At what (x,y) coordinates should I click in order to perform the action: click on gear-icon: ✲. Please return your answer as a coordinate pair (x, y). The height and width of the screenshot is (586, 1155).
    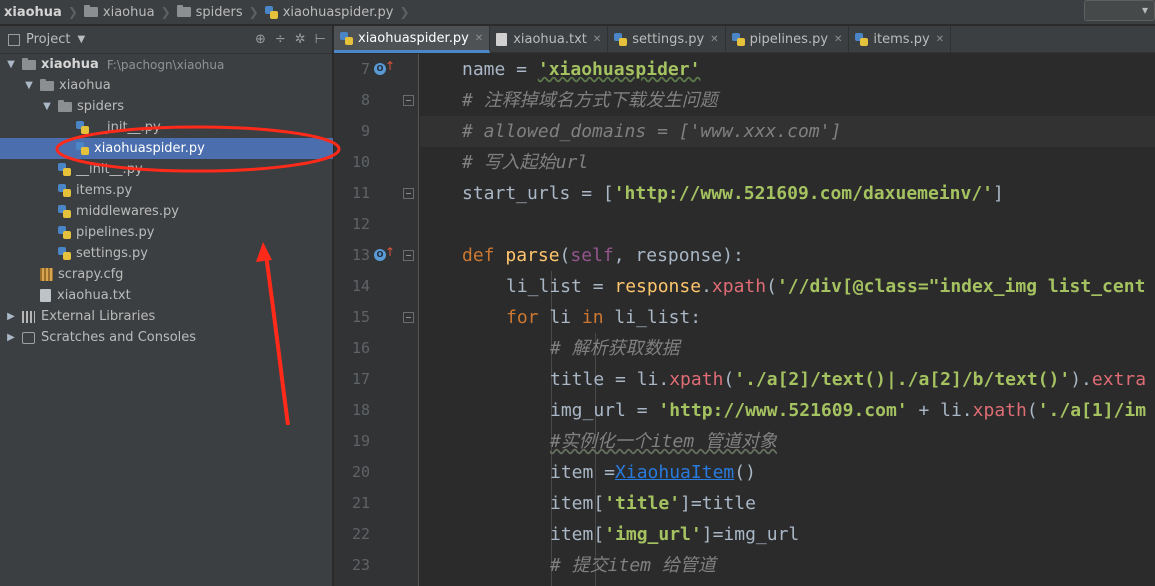
    Looking at the image, I should click on (300, 39).